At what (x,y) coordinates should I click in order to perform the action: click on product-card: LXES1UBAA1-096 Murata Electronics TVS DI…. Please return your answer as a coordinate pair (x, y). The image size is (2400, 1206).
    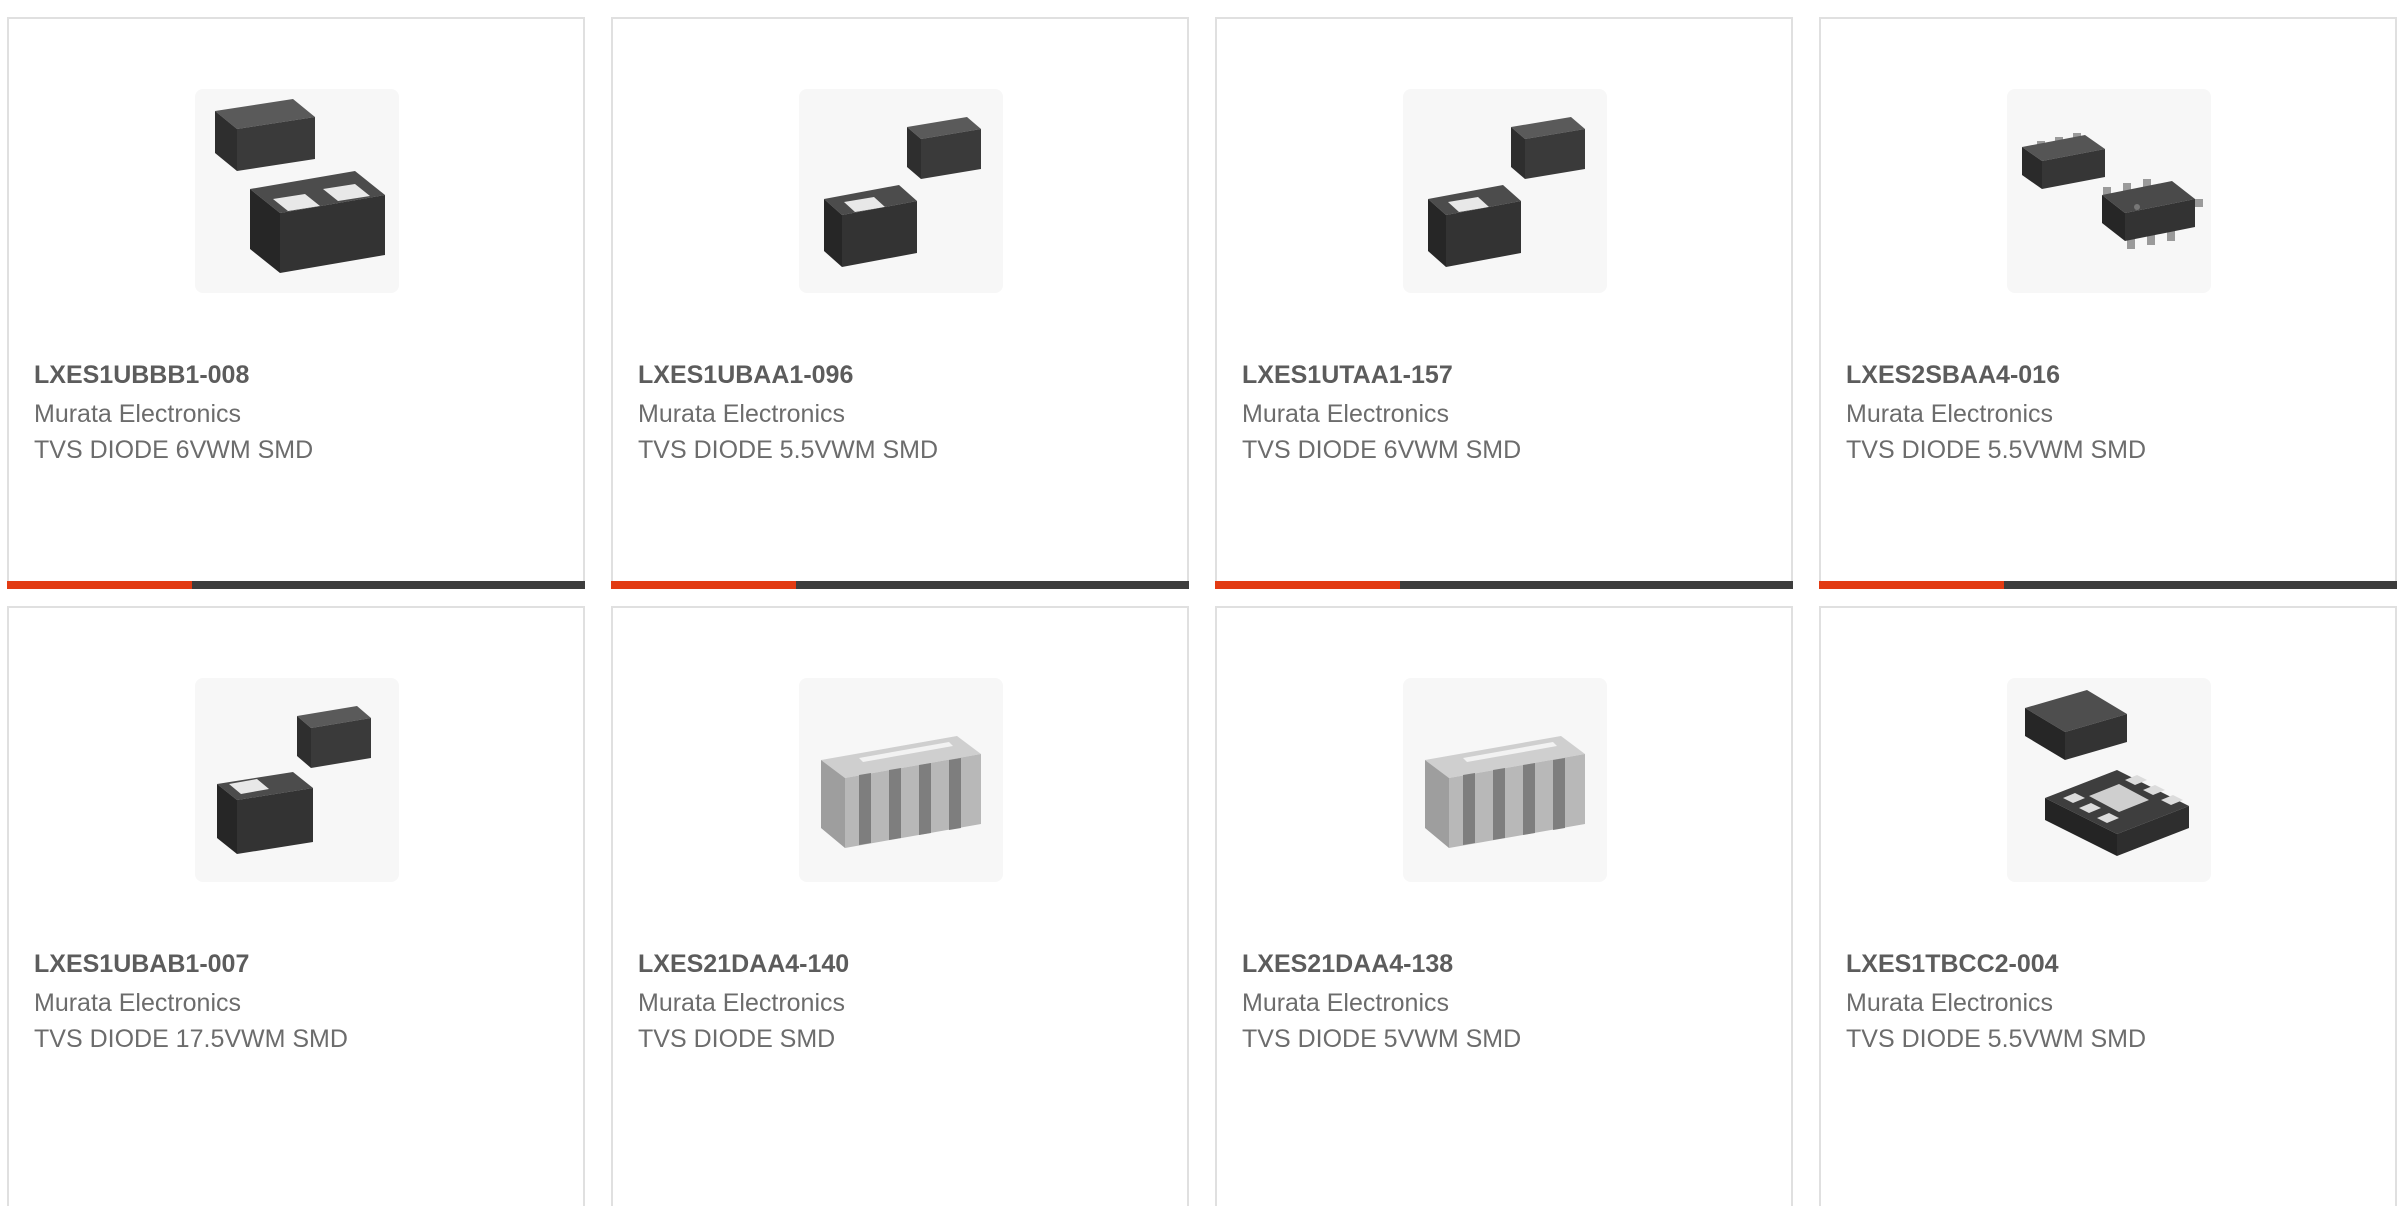
    Looking at the image, I should click on (900, 303).